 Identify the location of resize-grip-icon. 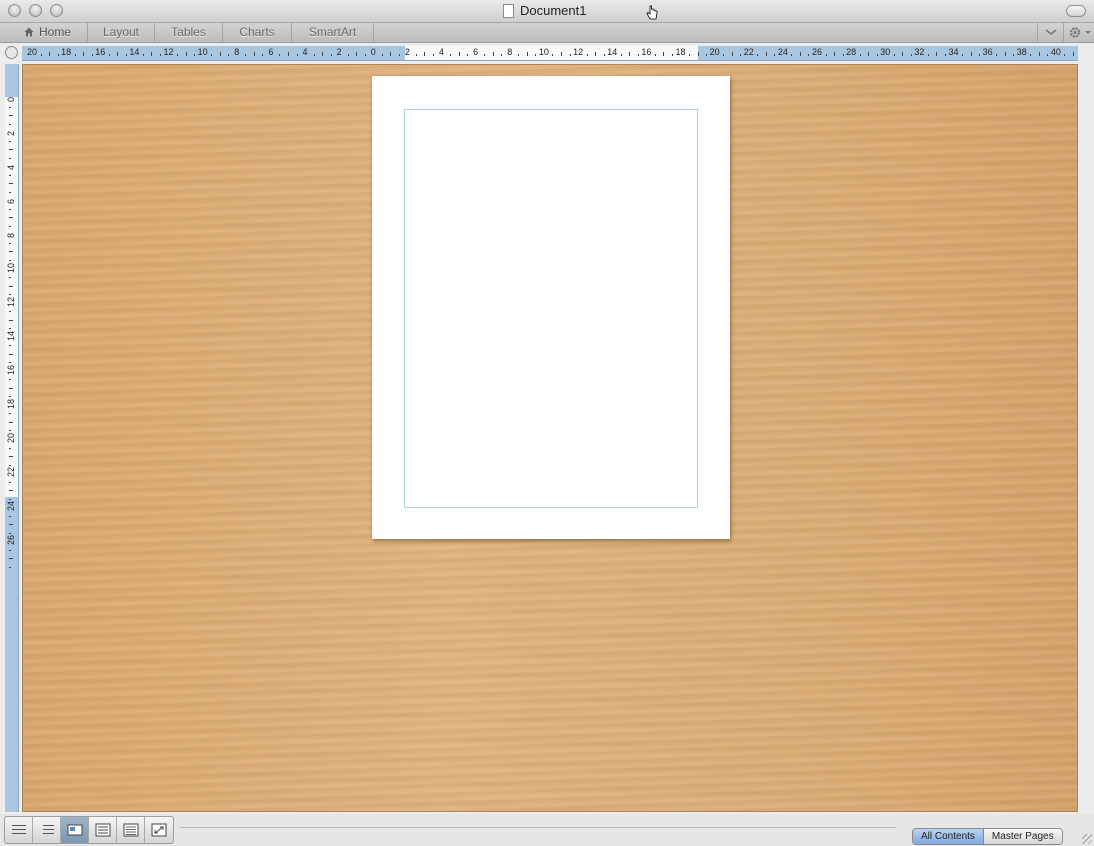
(1087, 839).